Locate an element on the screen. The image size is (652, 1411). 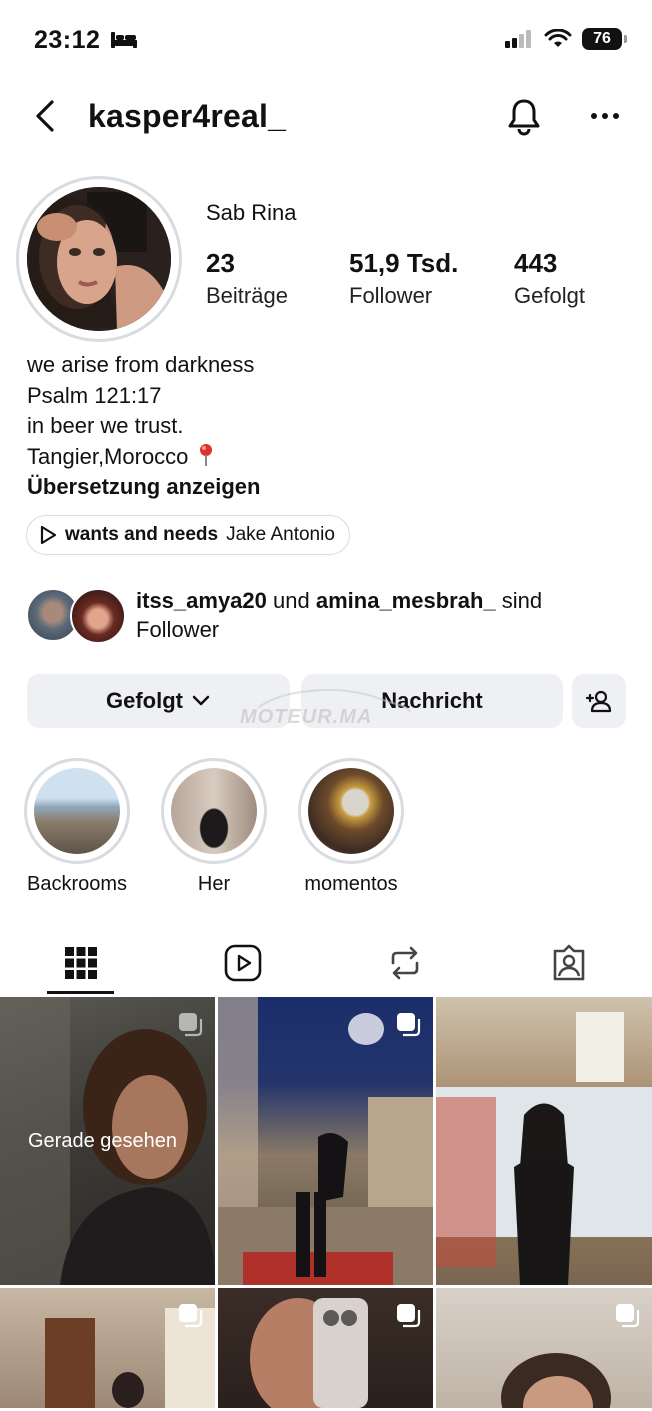
stat-followers: 51,9 Tsd. Follower is located at coordinates (403, 278).